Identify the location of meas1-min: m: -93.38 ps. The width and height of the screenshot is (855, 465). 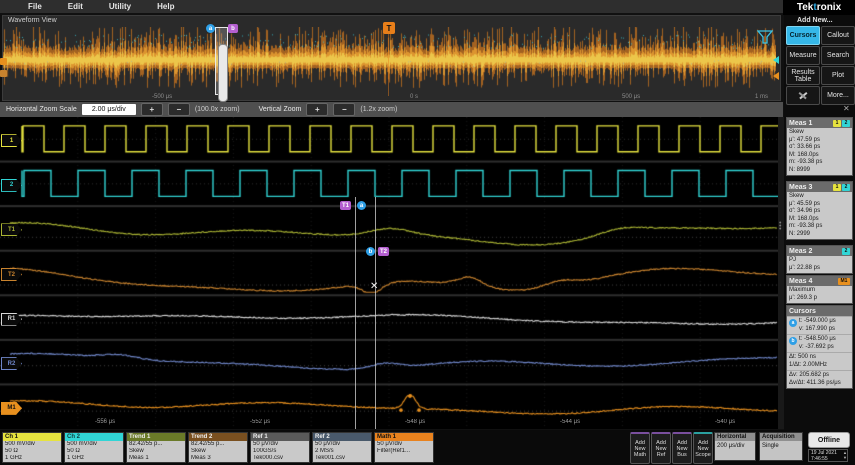
(806, 162).